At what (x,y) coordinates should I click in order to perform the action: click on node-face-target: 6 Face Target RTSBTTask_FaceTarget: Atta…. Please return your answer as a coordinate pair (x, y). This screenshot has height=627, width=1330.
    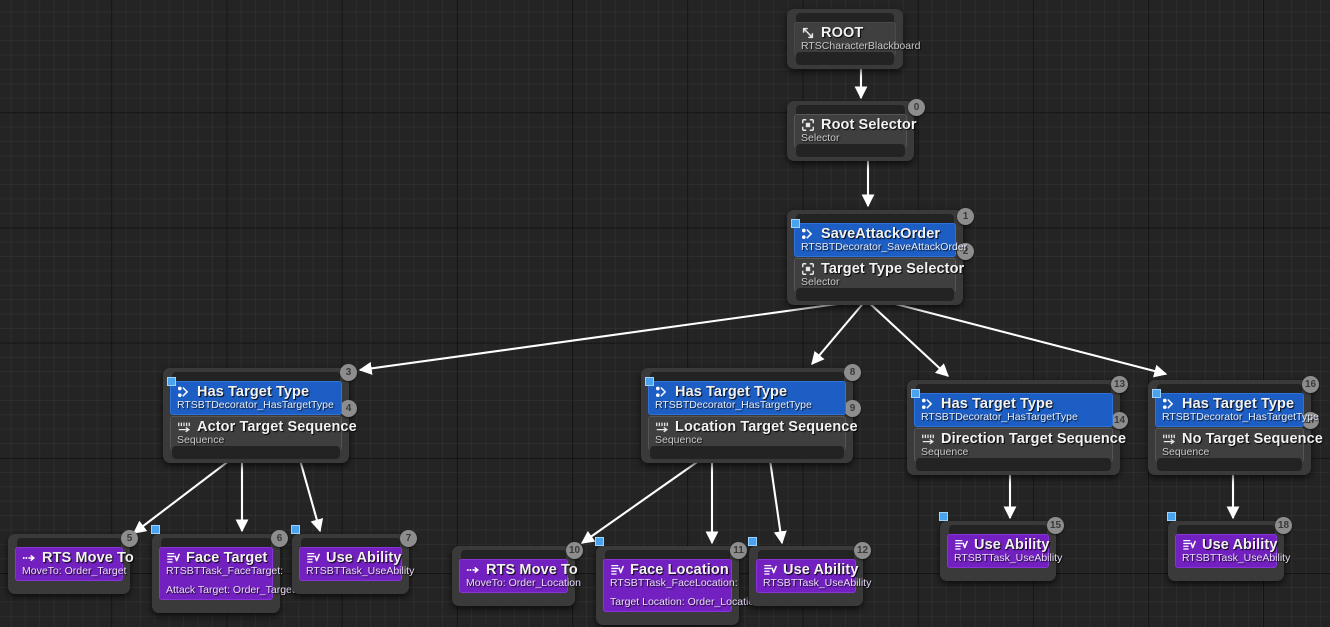
    Looking at the image, I should click on (223, 569).